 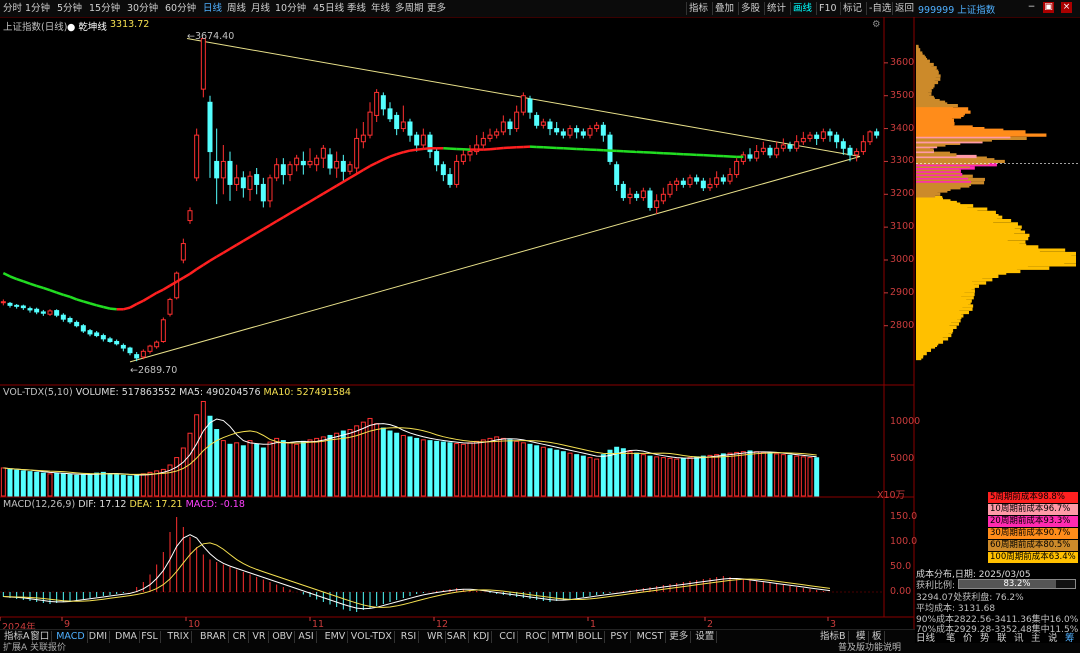 What do you see at coordinates (536, 637) in the screenshot?
I see `indicator-tab: ROC` at bounding box center [536, 637].